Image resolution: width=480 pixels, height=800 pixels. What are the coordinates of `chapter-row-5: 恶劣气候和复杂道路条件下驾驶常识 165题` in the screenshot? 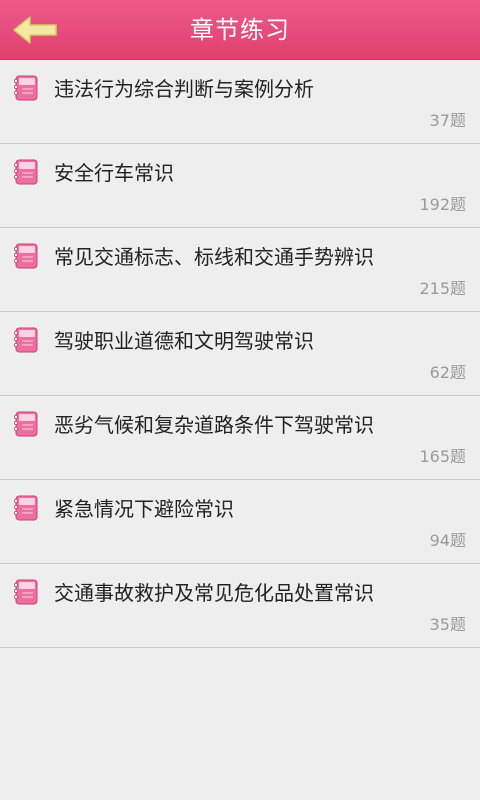 It's located at (240, 438).